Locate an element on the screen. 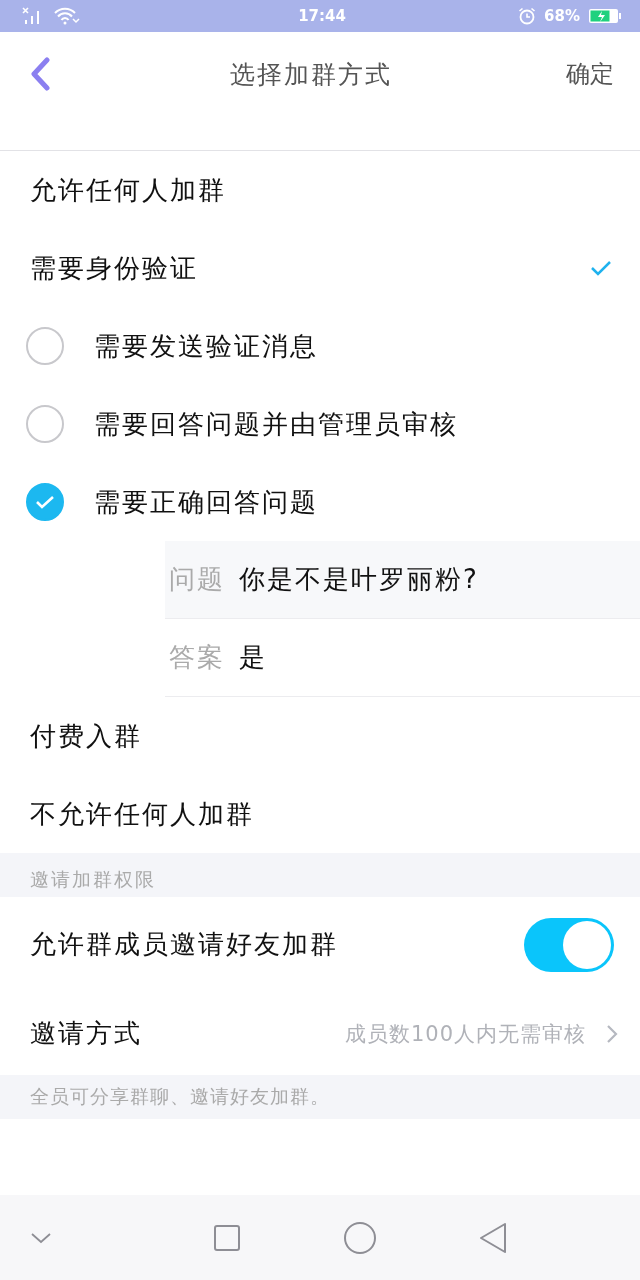 The height and width of the screenshot is (1280, 640). square-icon is located at coordinates (227, 1237).